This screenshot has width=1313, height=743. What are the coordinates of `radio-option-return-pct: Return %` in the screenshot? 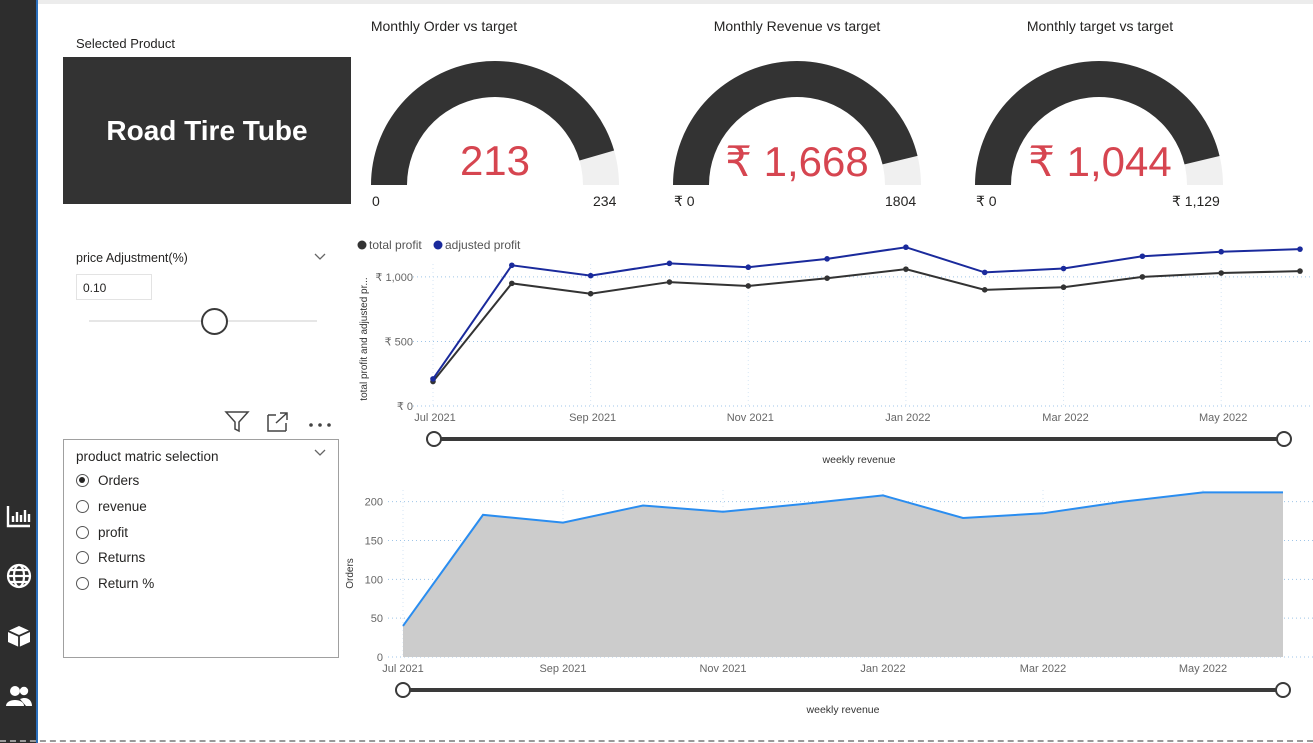 It's located at (115, 583).